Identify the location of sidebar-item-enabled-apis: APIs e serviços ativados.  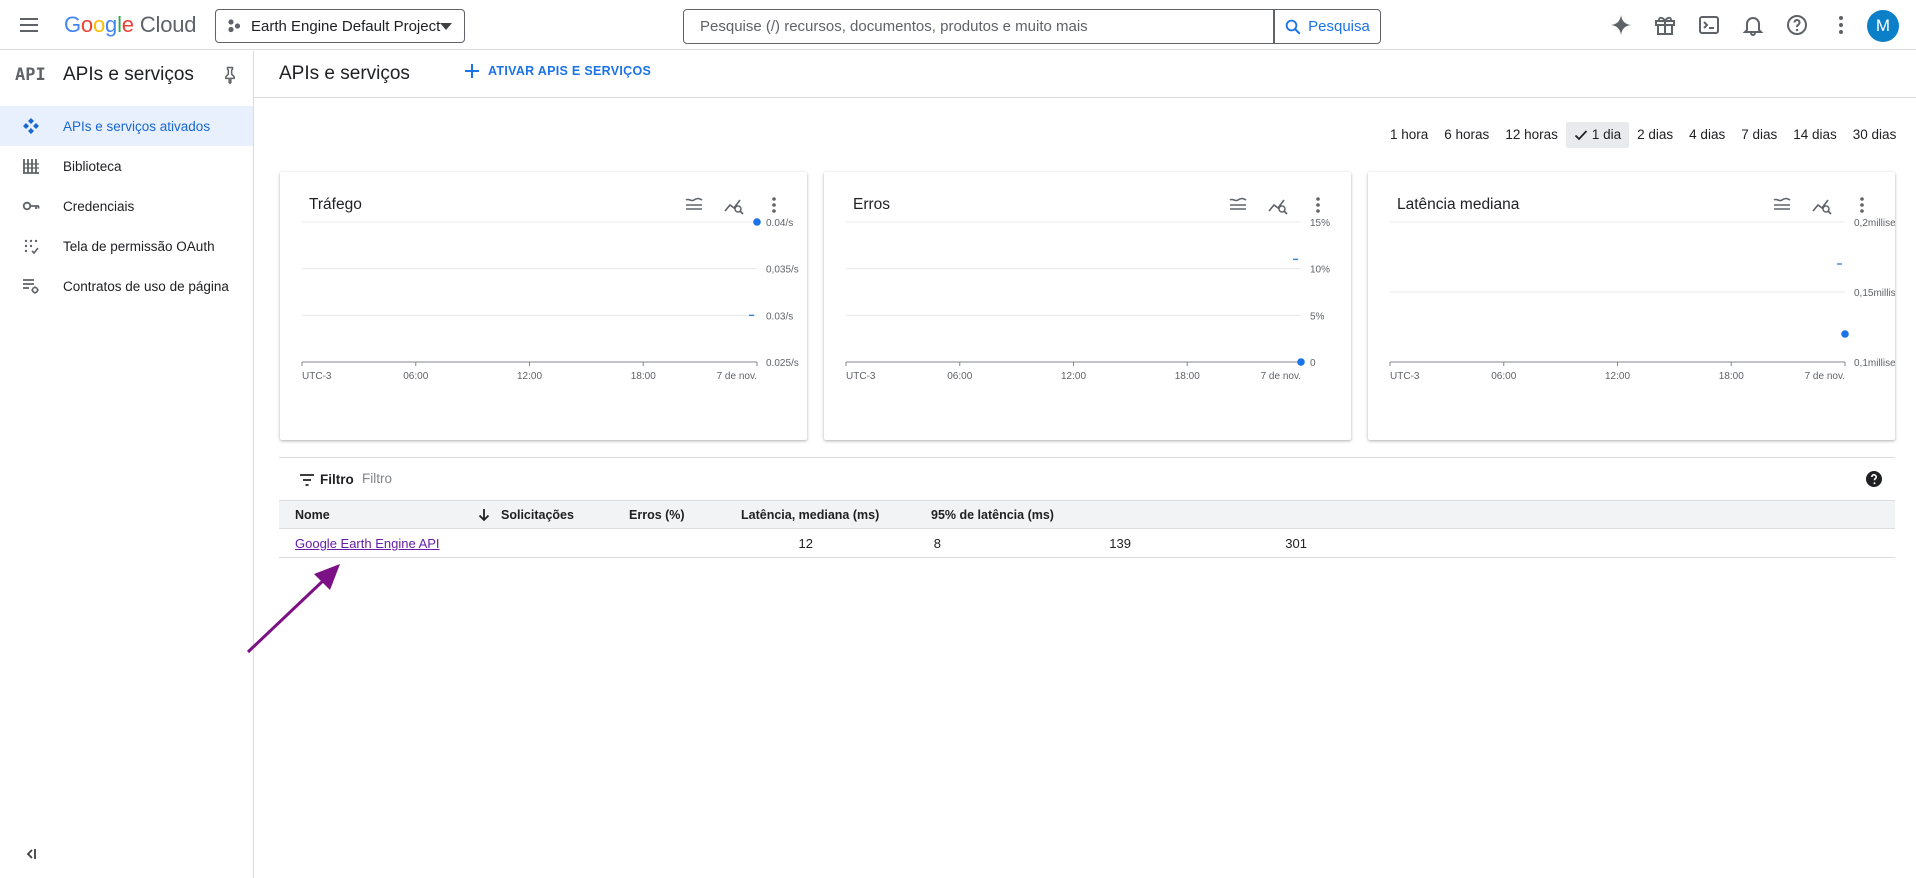
(126, 126).